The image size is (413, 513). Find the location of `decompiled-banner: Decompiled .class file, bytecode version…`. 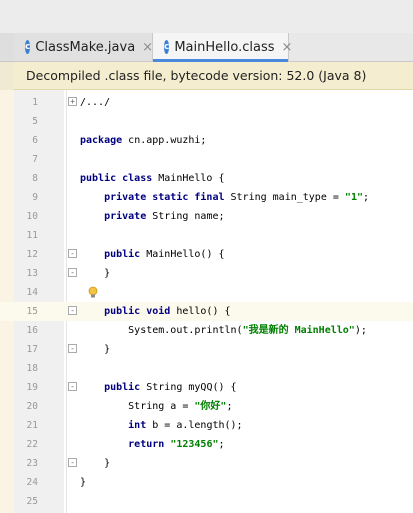

decompiled-banner: Decompiled .class file, bytecode version… is located at coordinates (213, 76).